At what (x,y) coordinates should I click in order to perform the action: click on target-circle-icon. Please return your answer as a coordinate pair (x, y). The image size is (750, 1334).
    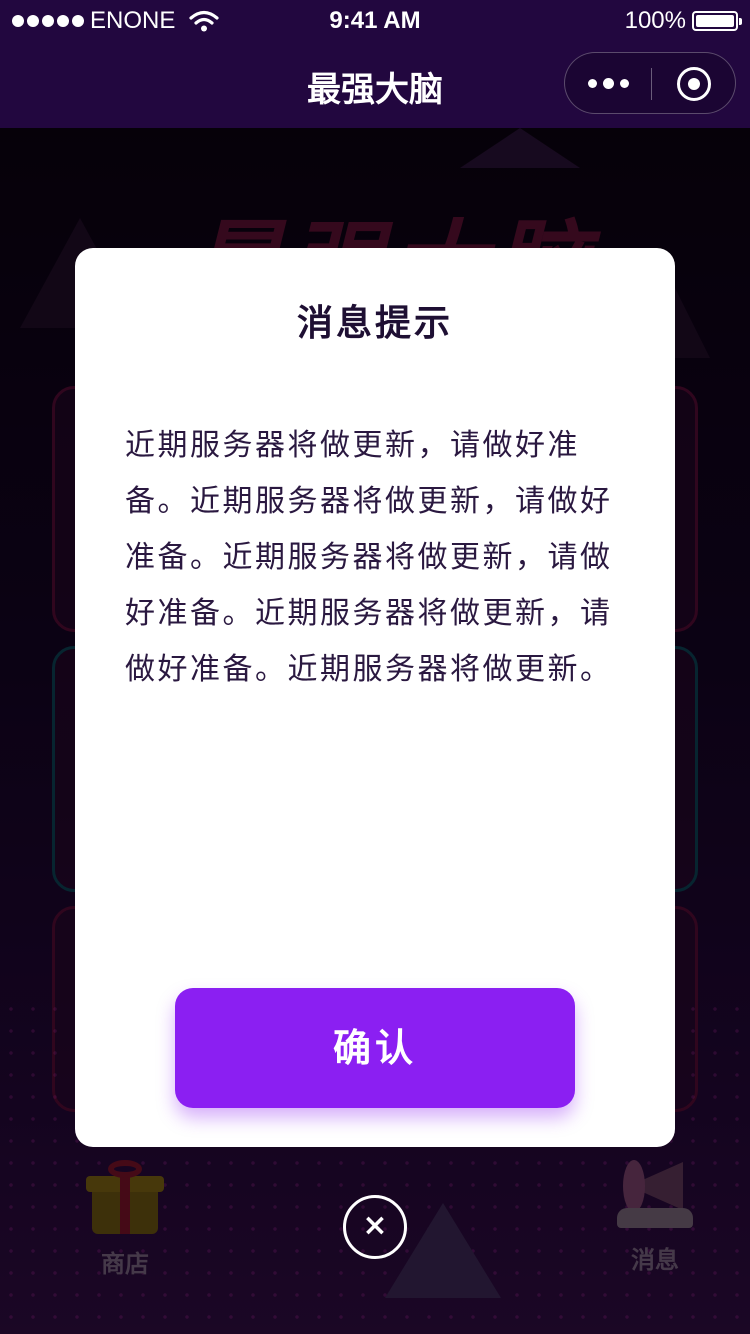
    Looking at the image, I should click on (694, 84).